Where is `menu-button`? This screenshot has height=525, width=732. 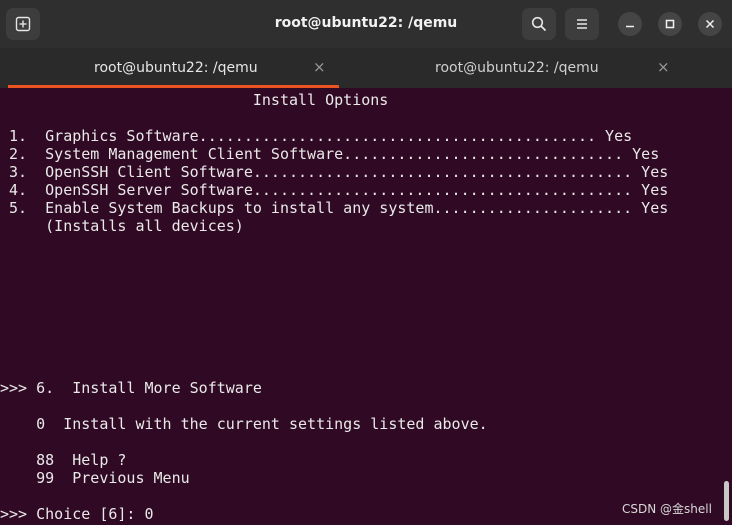 menu-button is located at coordinates (582, 24).